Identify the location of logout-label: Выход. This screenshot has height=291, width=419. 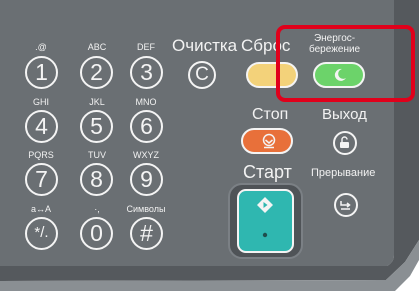
(344, 114).